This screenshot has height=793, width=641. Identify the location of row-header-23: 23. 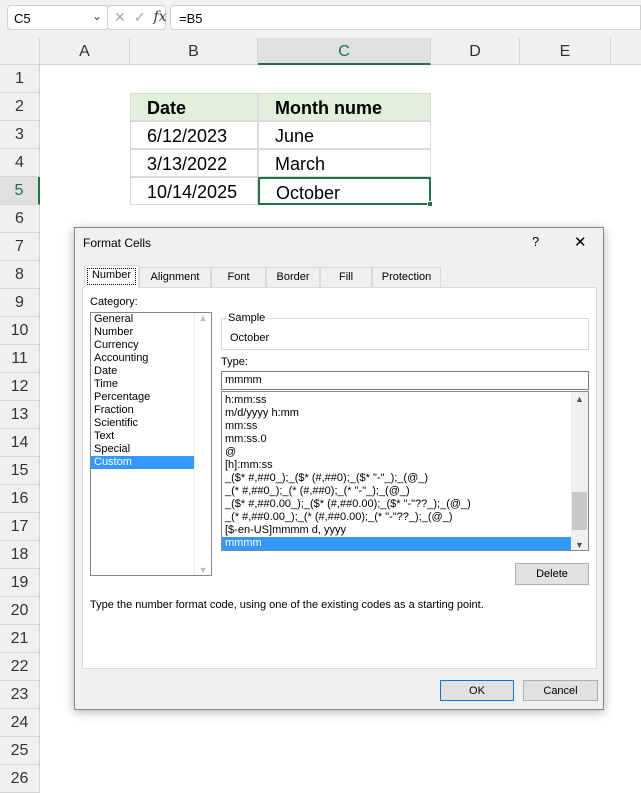
(20, 695).